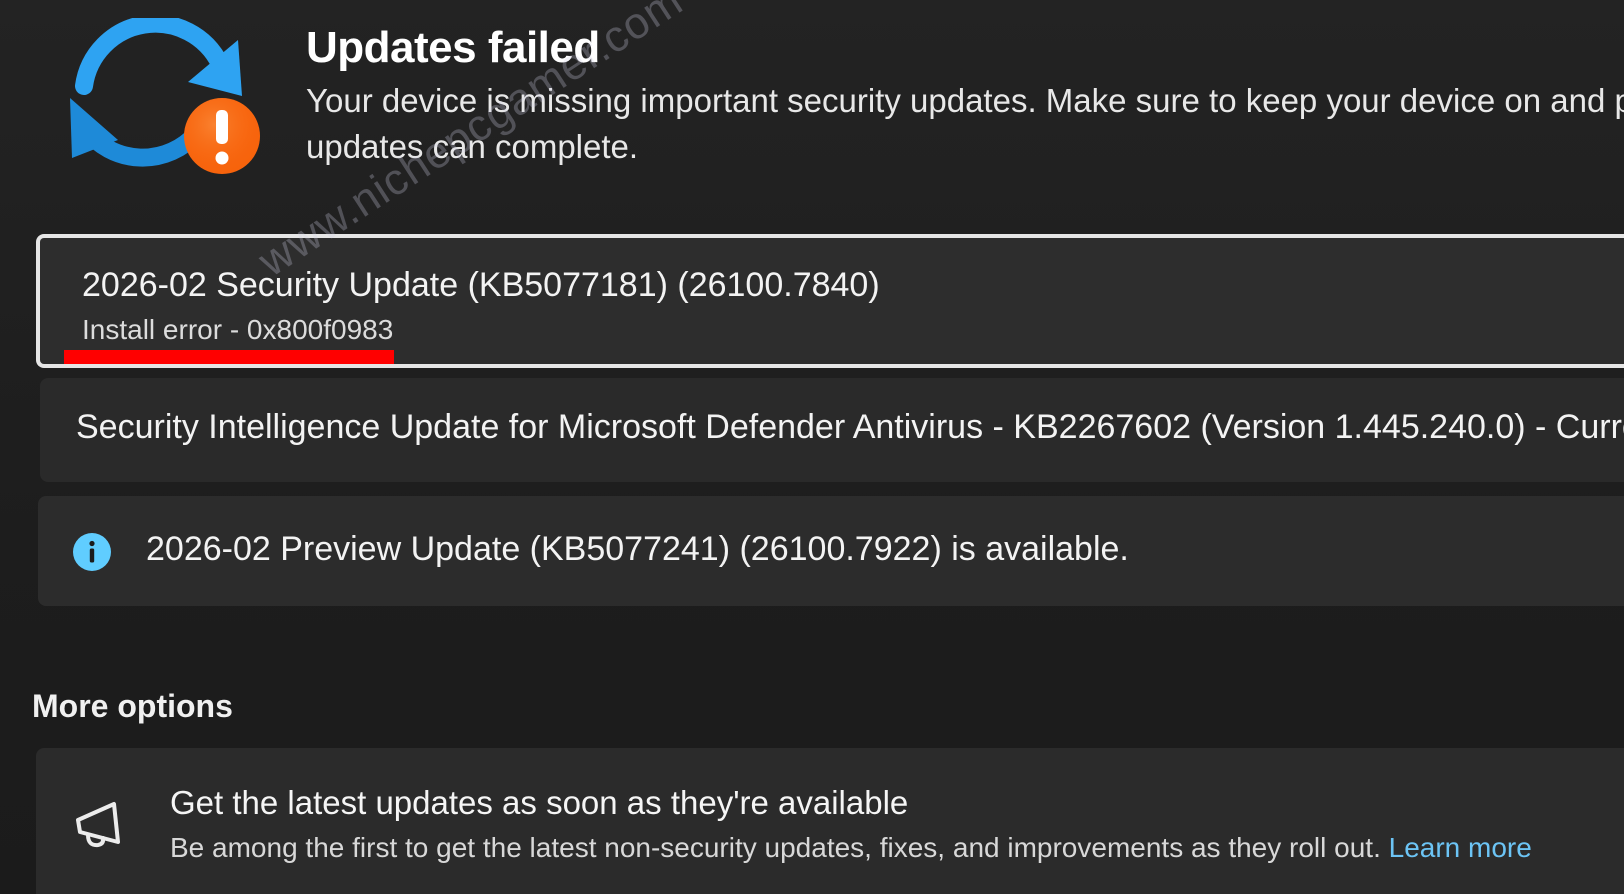 The height and width of the screenshot is (894, 1624). Describe the element at coordinates (92, 552) in the screenshot. I see `info-icon` at that location.